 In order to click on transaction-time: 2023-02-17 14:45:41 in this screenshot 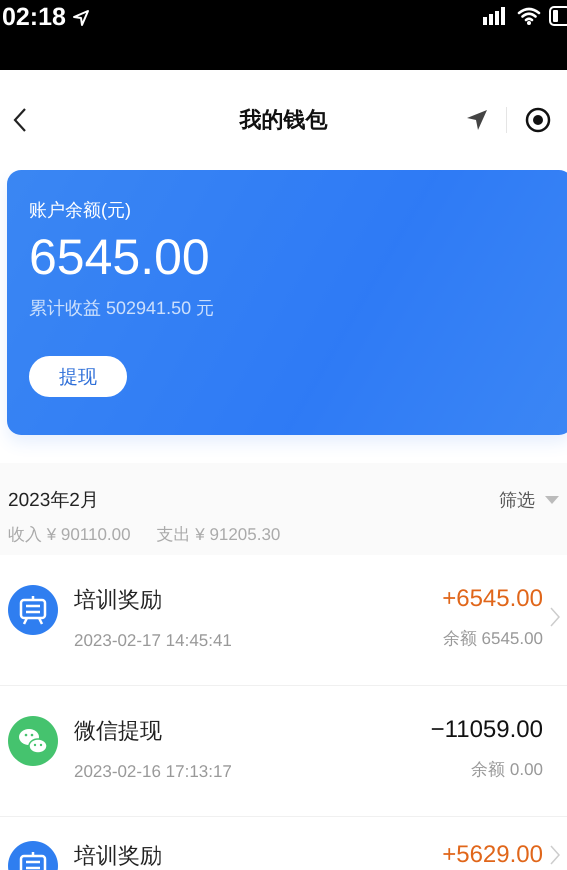, I will do `click(153, 641)`.